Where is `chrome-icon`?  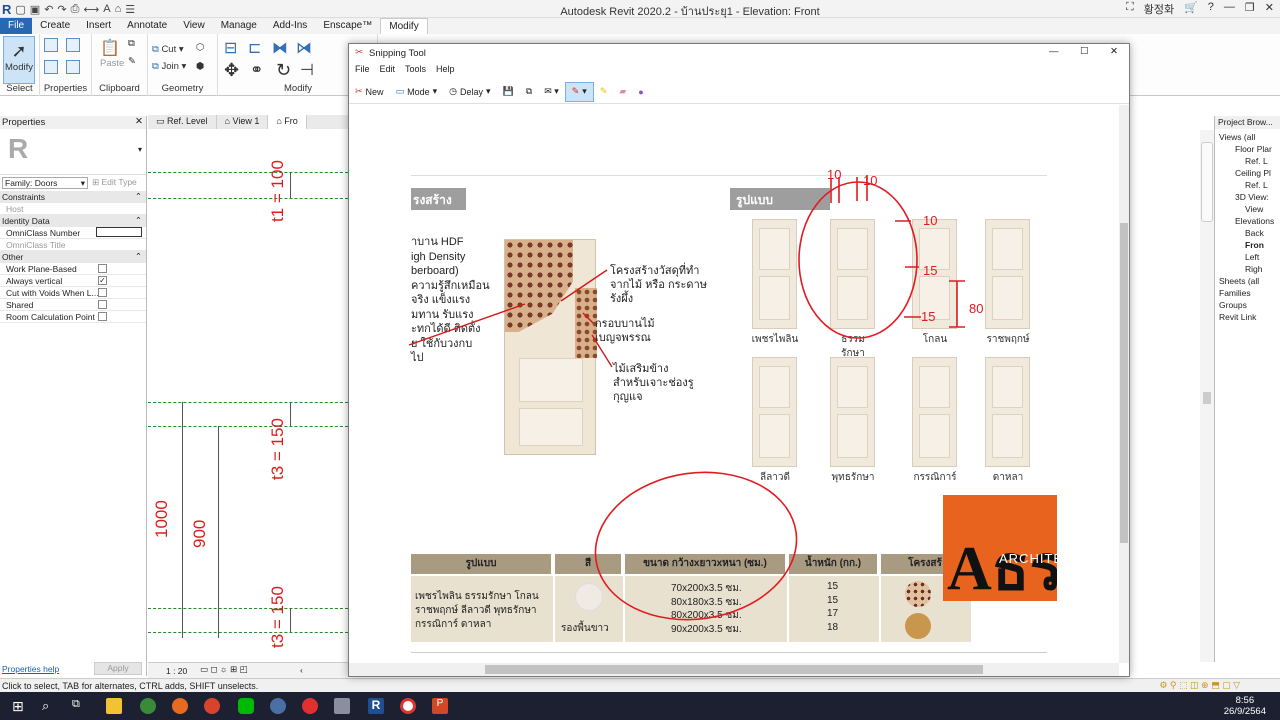
chrome-icon is located at coordinates (212, 706).